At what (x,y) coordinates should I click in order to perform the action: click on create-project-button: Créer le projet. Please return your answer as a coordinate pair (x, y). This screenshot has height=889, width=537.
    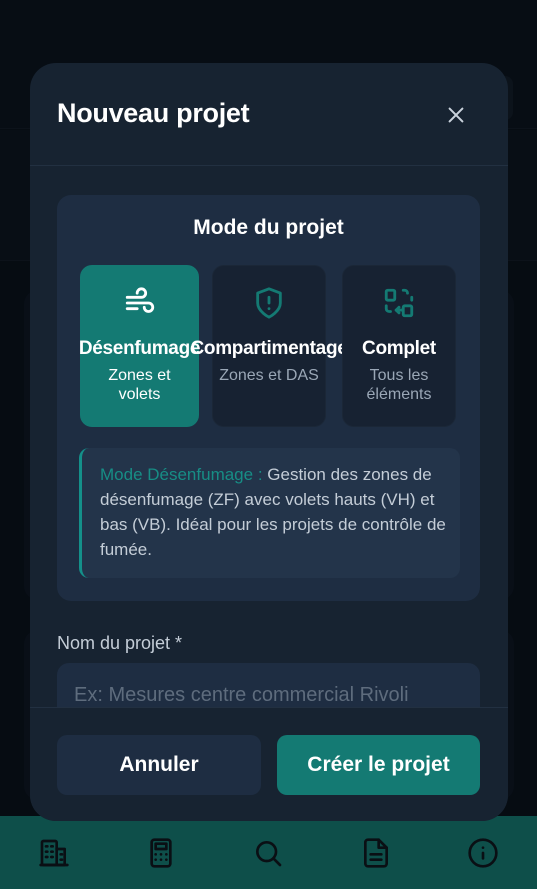
    Looking at the image, I should click on (378, 765).